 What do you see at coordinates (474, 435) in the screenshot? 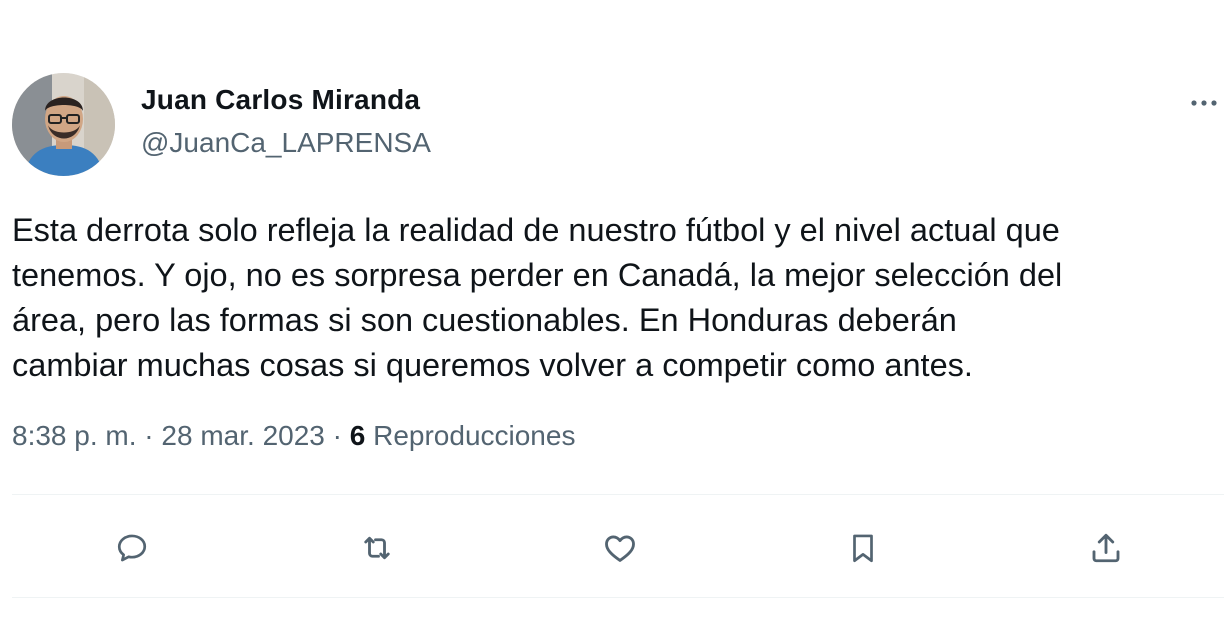
I see `views-label: Reproducciones` at bounding box center [474, 435].